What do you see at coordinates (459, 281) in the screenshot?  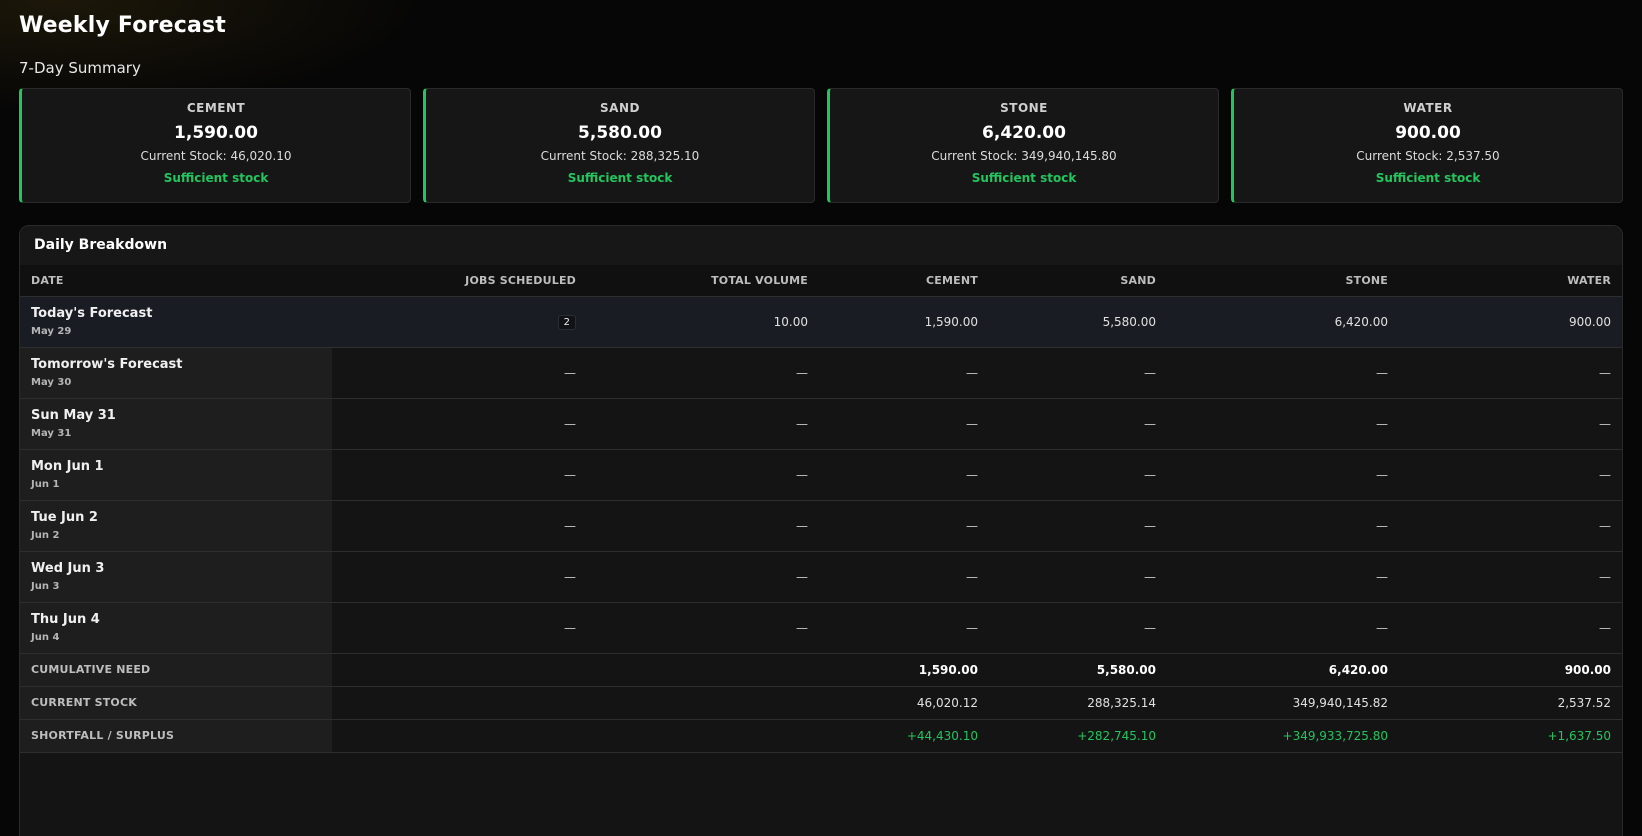 I see `column-header-jobs: JOBS SCHEDULED` at bounding box center [459, 281].